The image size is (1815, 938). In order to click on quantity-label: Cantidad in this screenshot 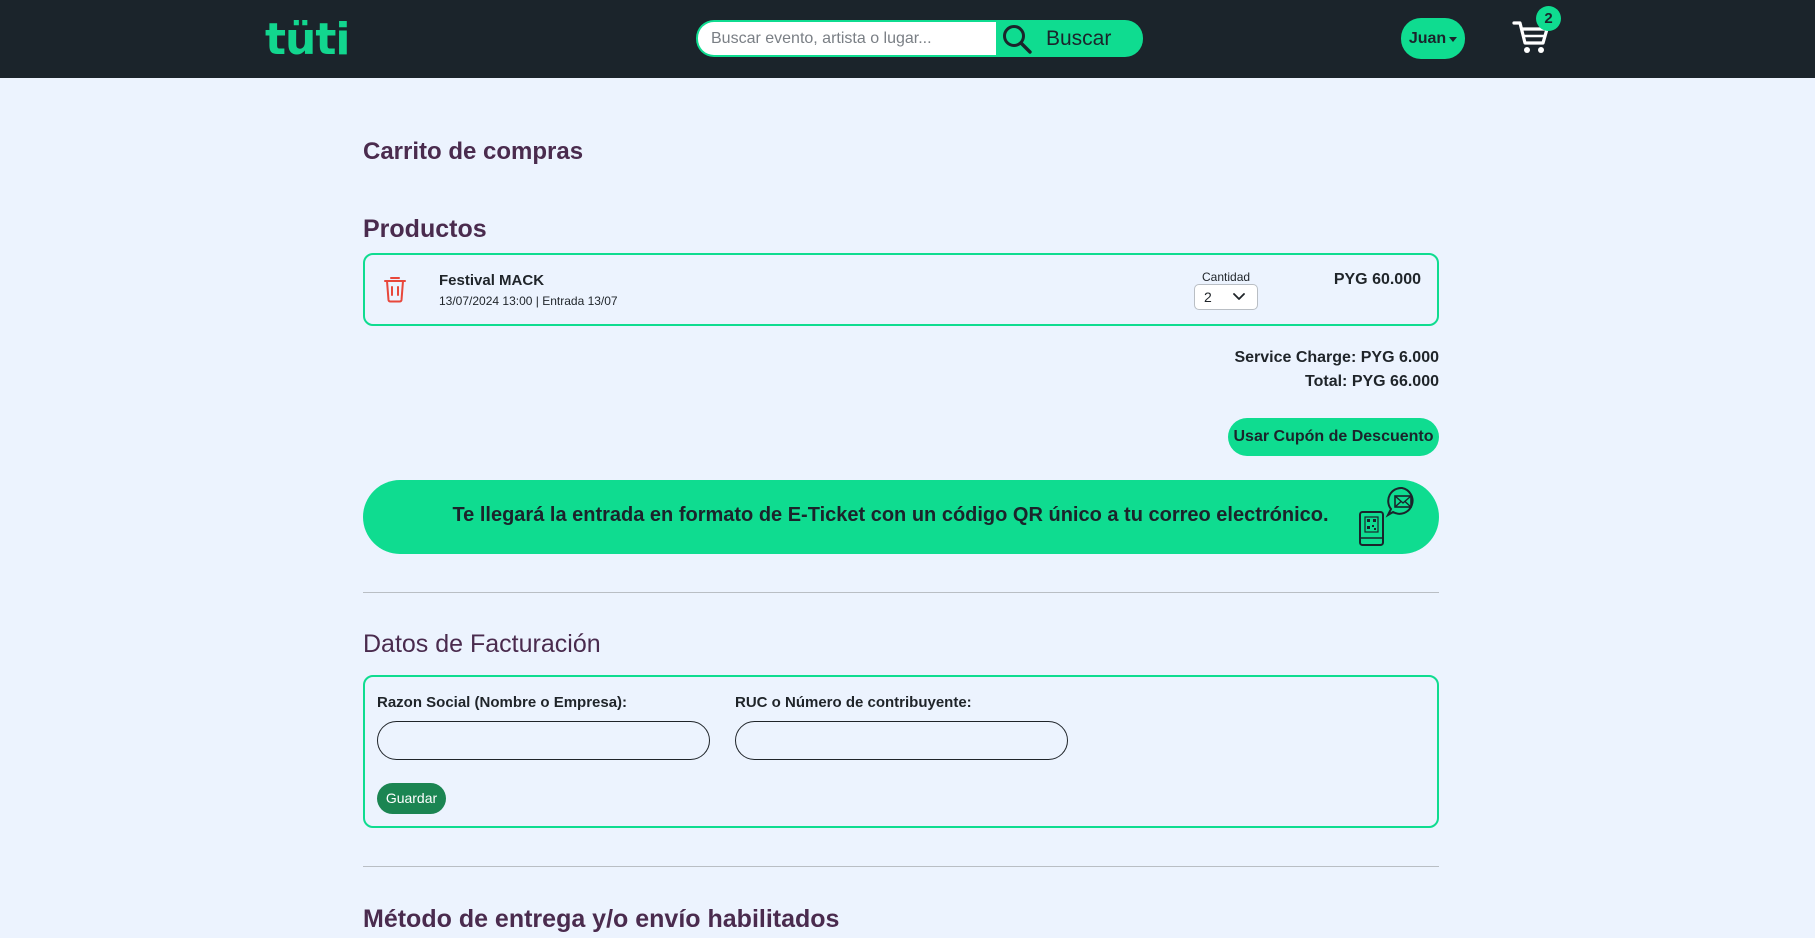, I will do `click(1226, 277)`.